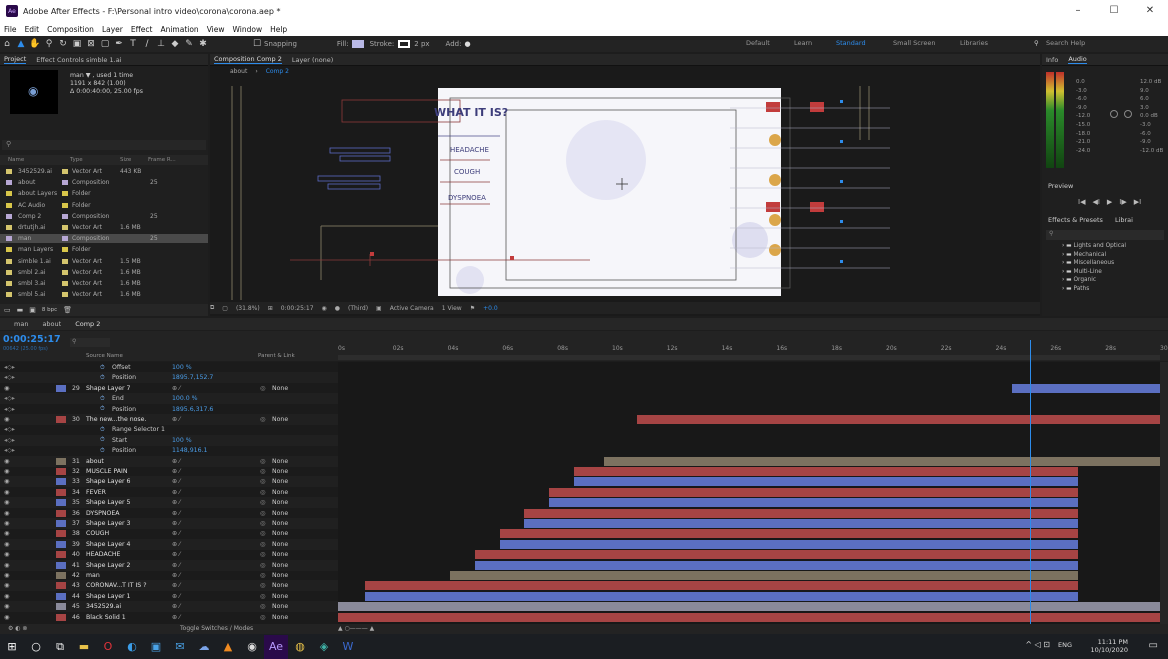  Describe the element at coordinates (90, 342) in the screenshot. I see `timeline-search-input: ⚲` at that location.